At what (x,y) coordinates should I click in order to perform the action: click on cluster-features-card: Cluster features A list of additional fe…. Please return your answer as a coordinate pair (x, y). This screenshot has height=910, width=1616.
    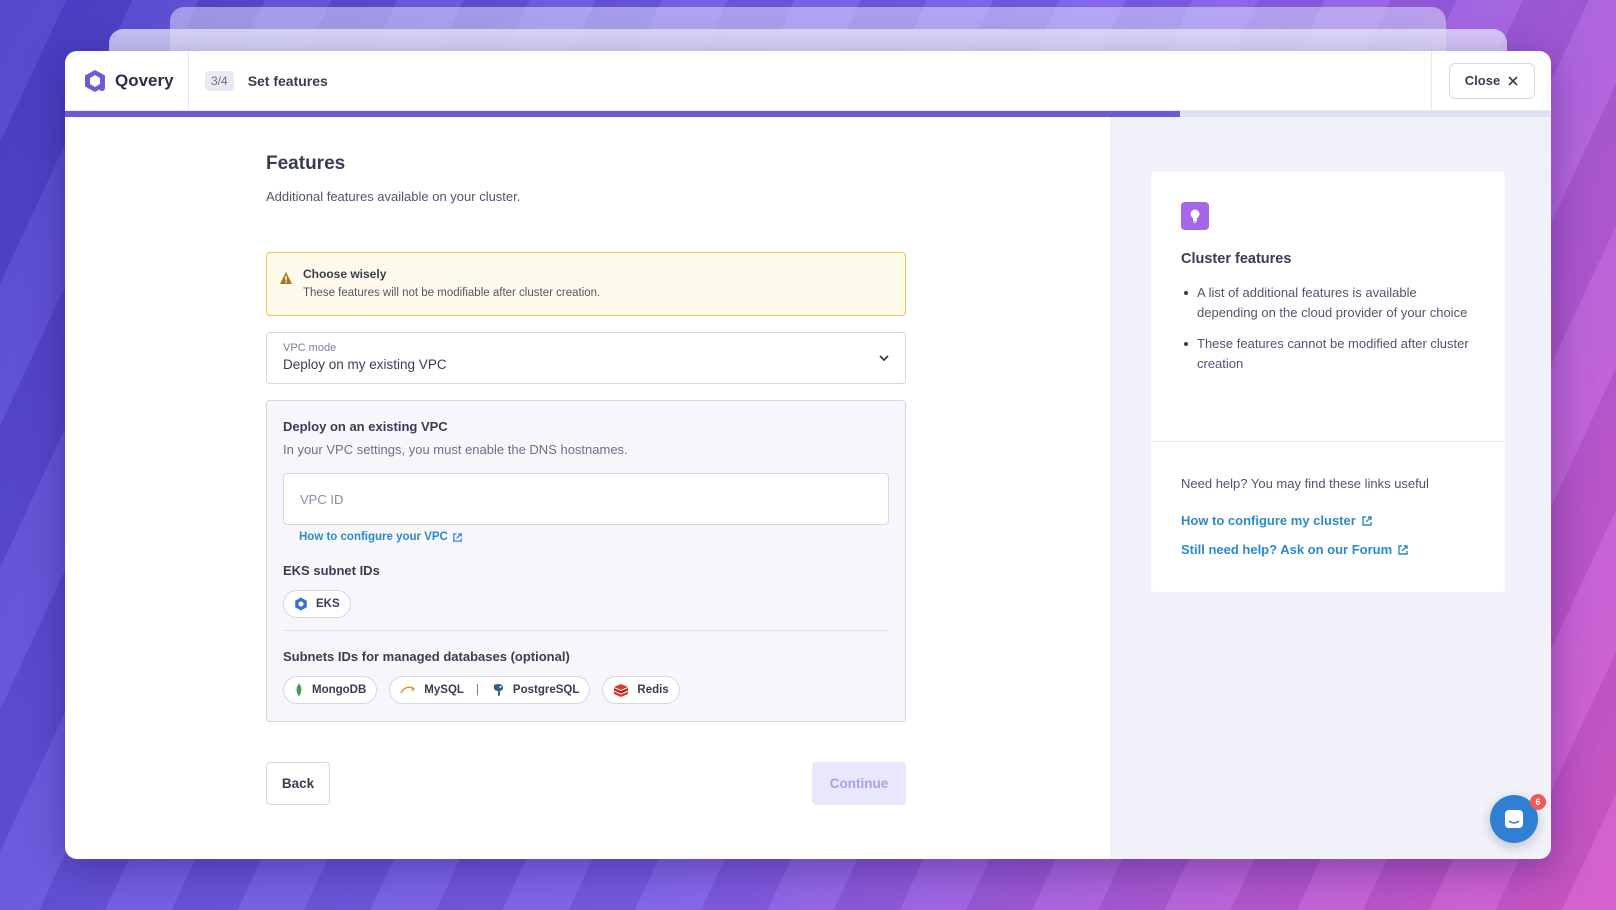
    Looking at the image, I should click on (1328, 382).